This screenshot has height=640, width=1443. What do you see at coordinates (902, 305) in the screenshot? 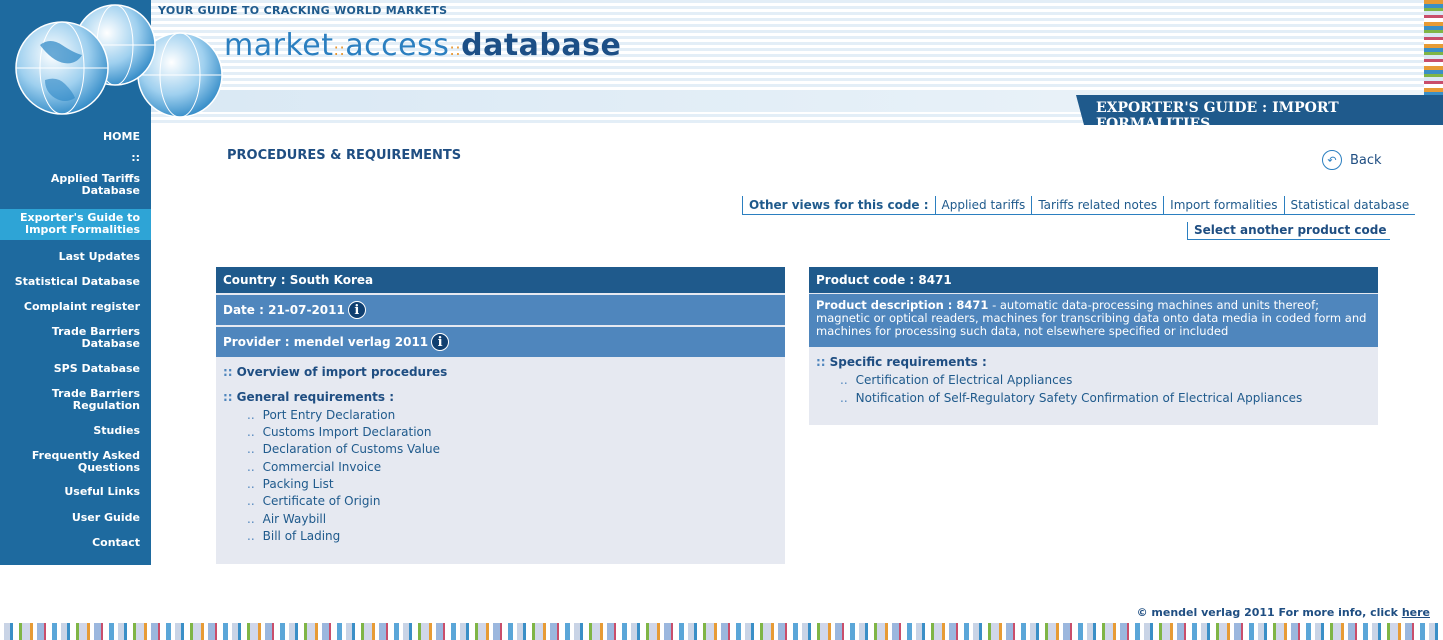
I see `product-description-label: Product description : 8471` at bounding box center [902, 305].